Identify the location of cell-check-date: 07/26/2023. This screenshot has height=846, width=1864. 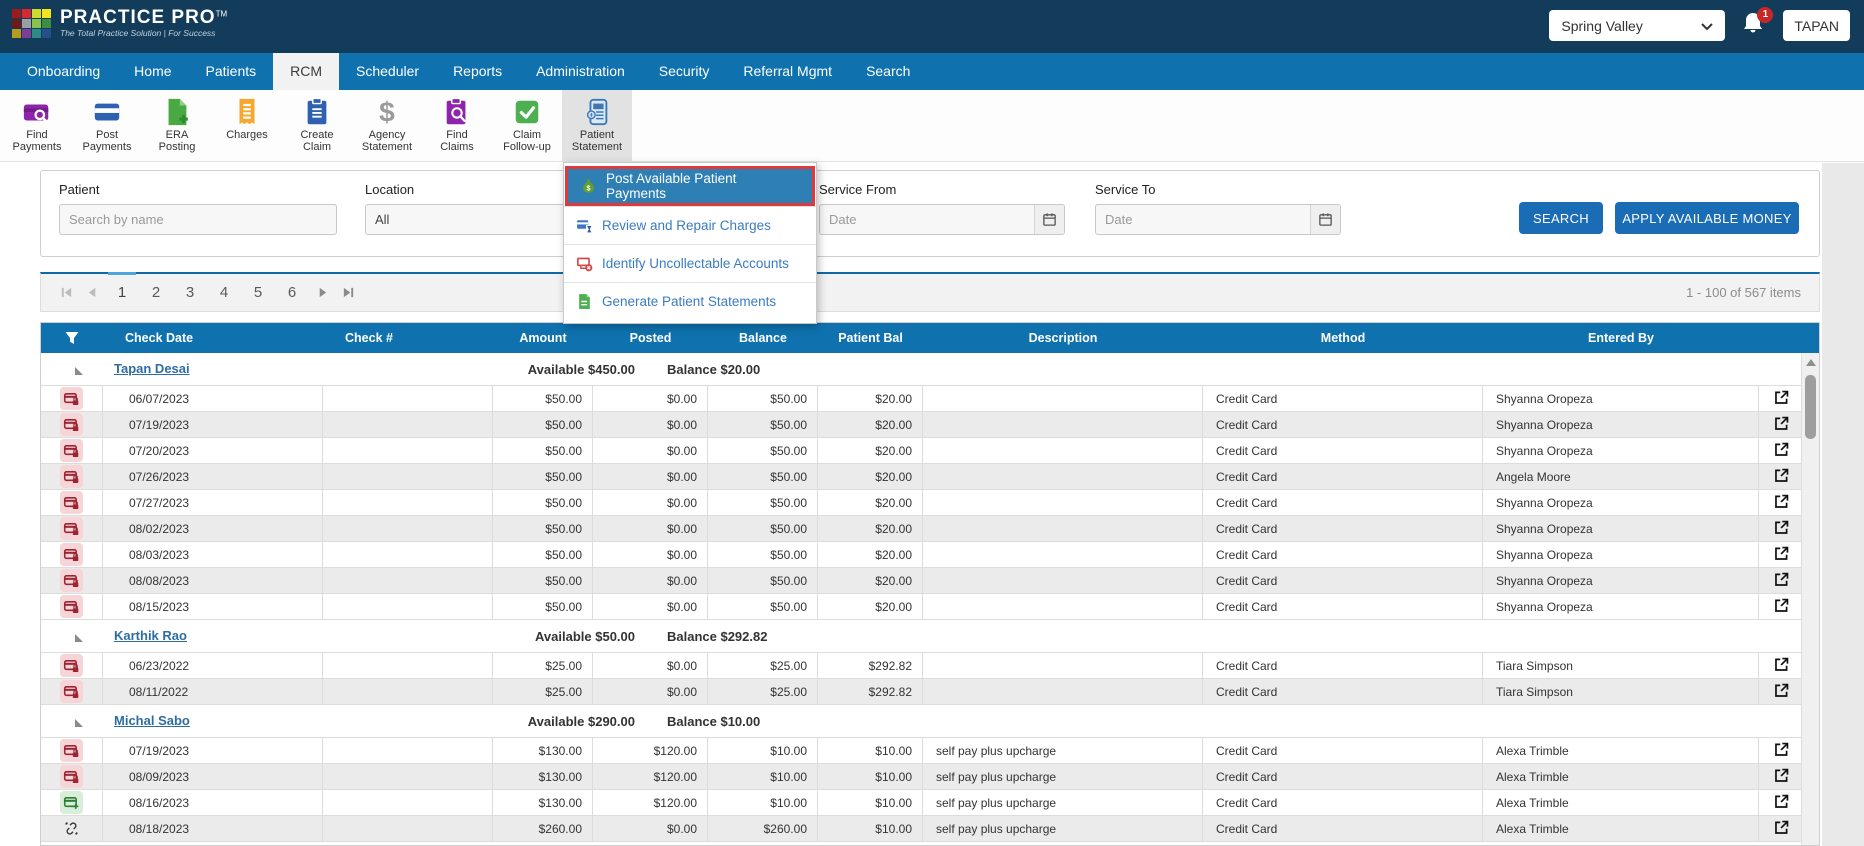
(213, 476).